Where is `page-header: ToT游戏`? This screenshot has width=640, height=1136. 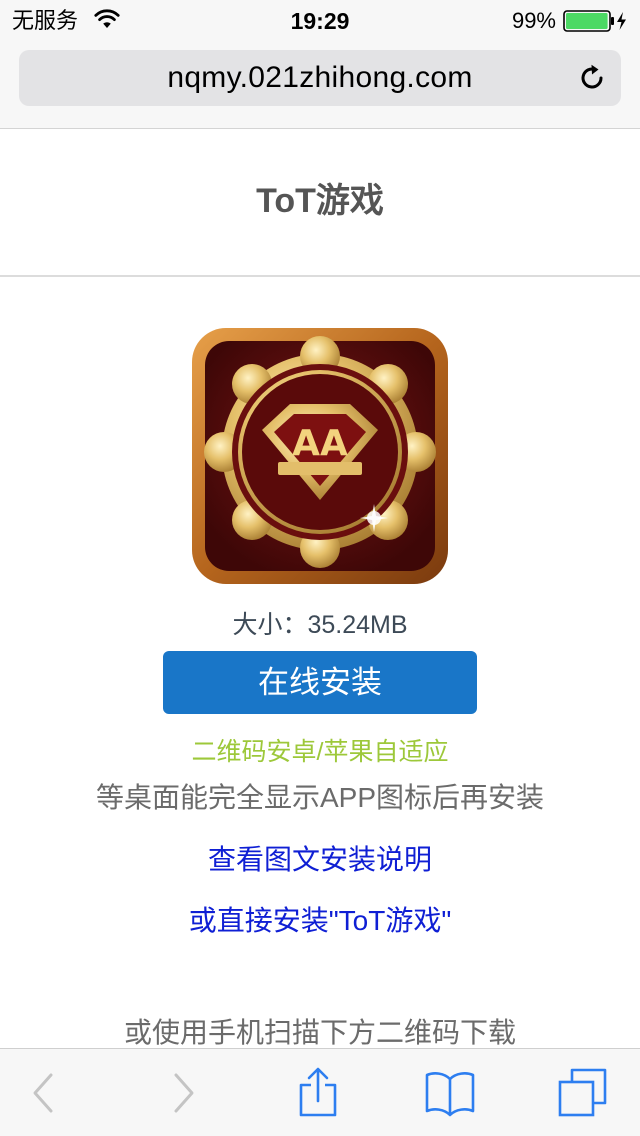
page-header: ToT游戏 is located at coordinates (320, 203).